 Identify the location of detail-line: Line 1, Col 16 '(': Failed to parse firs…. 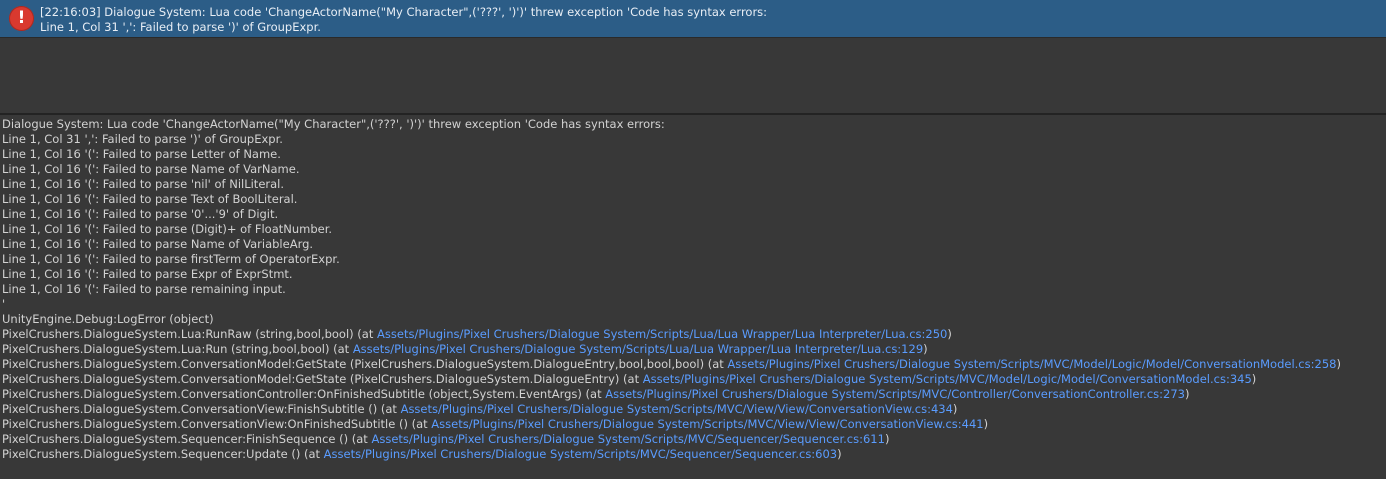
(171, 259).